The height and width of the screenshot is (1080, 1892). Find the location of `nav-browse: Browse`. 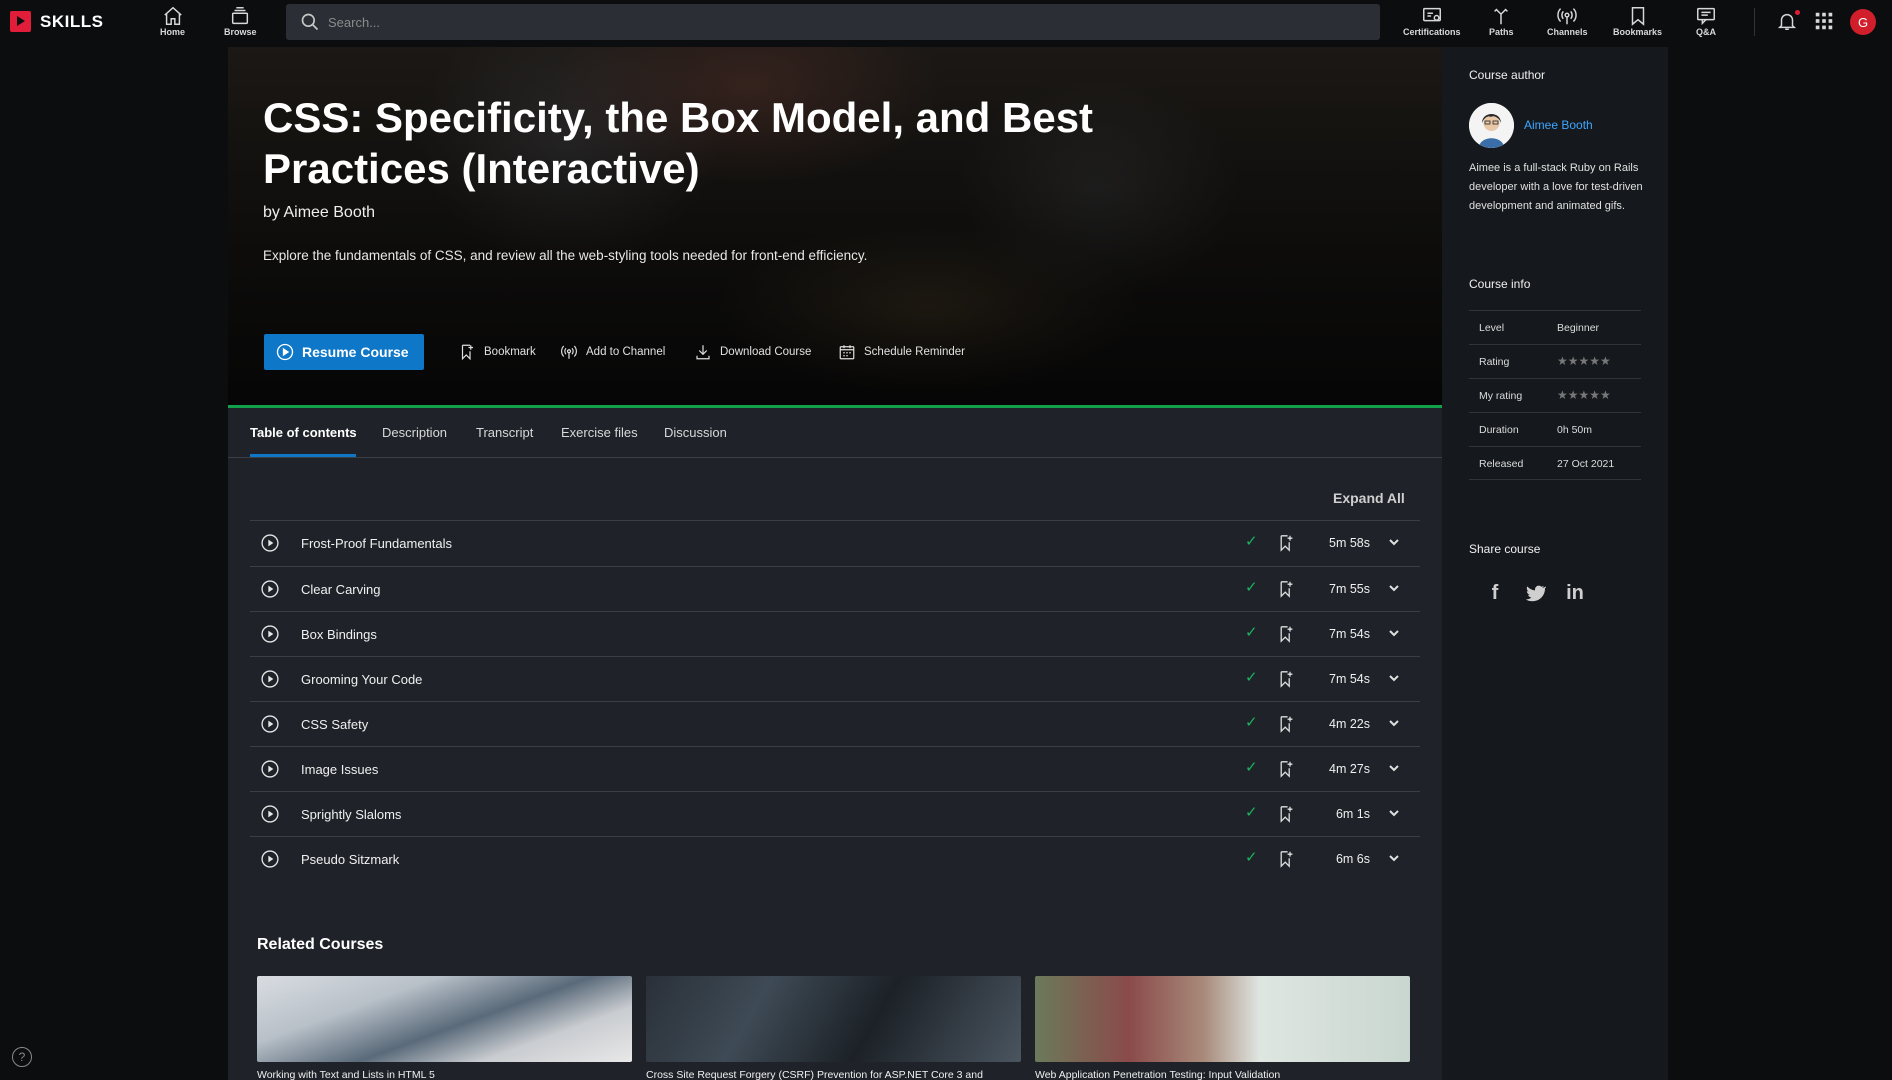

nav-browse: Browse is located at coordinates (240, 21).